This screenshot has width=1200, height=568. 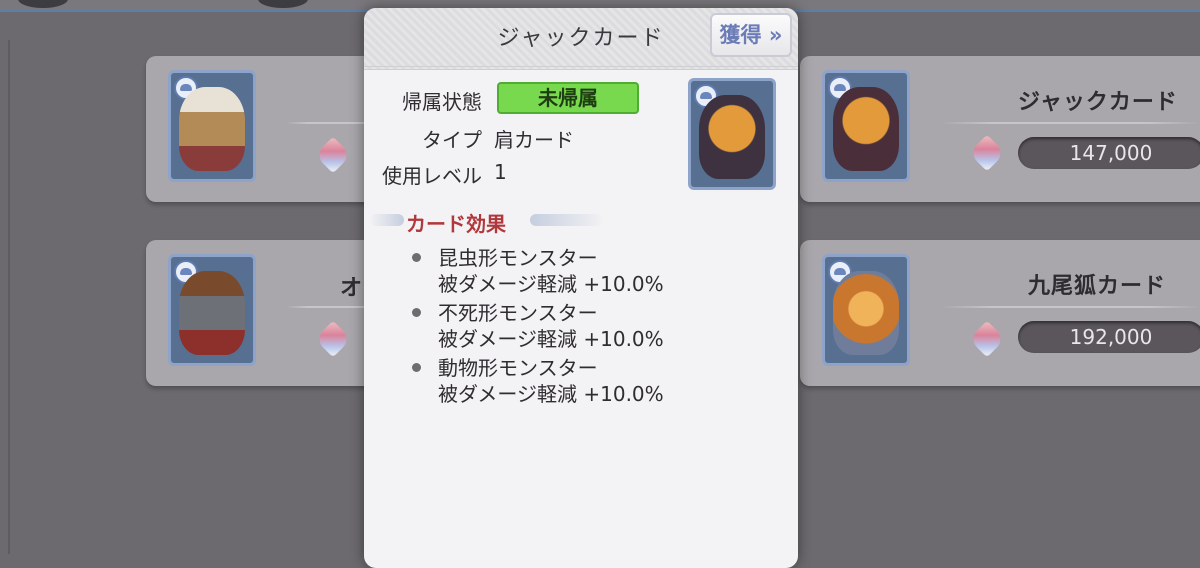 I want to click on popup-header: ジャックカード 獲得 », so click(x=581, y=39).